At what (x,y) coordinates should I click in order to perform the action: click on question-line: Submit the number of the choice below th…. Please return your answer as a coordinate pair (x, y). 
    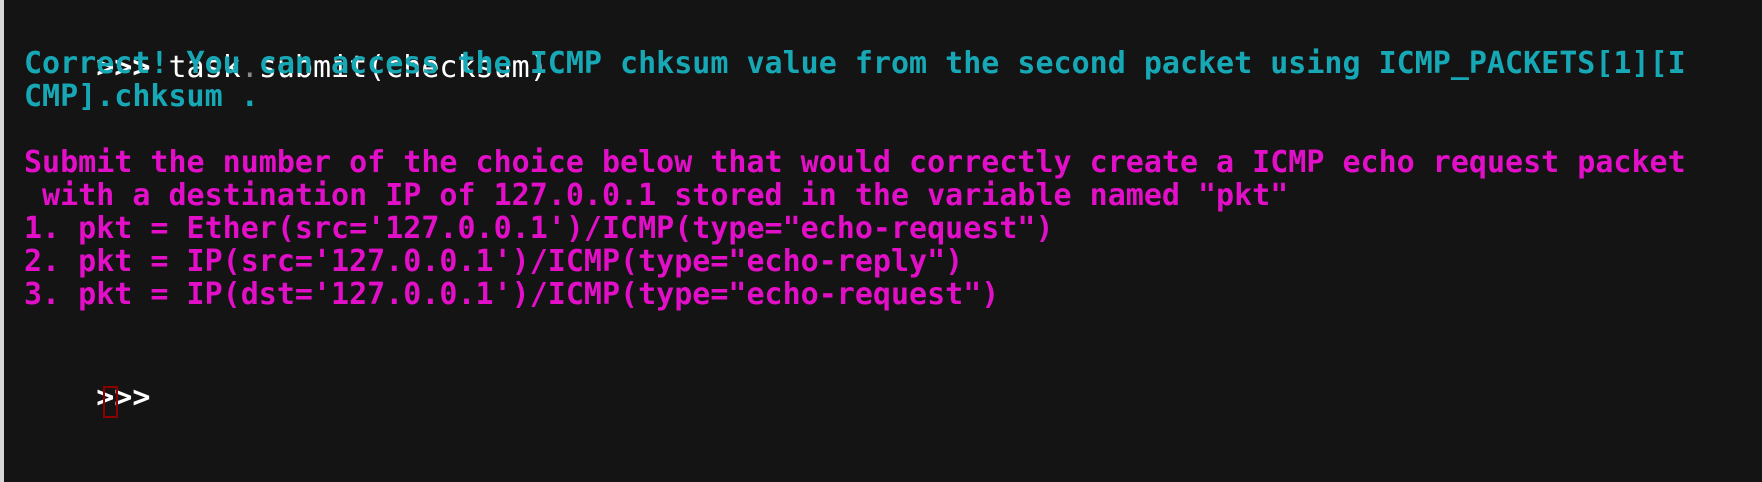
    Looking at the image, I should click on (855, 162).